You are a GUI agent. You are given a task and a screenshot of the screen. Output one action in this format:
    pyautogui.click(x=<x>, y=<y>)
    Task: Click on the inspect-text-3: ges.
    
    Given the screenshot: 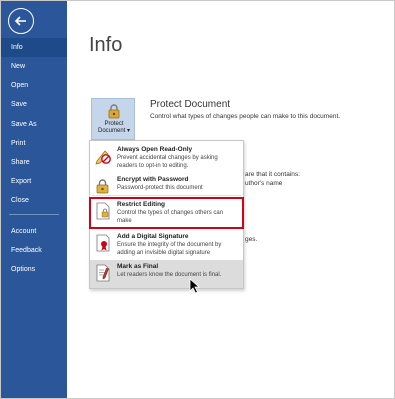 What is the action you would take?
    pyautogui.click(x=251, y=239)
    